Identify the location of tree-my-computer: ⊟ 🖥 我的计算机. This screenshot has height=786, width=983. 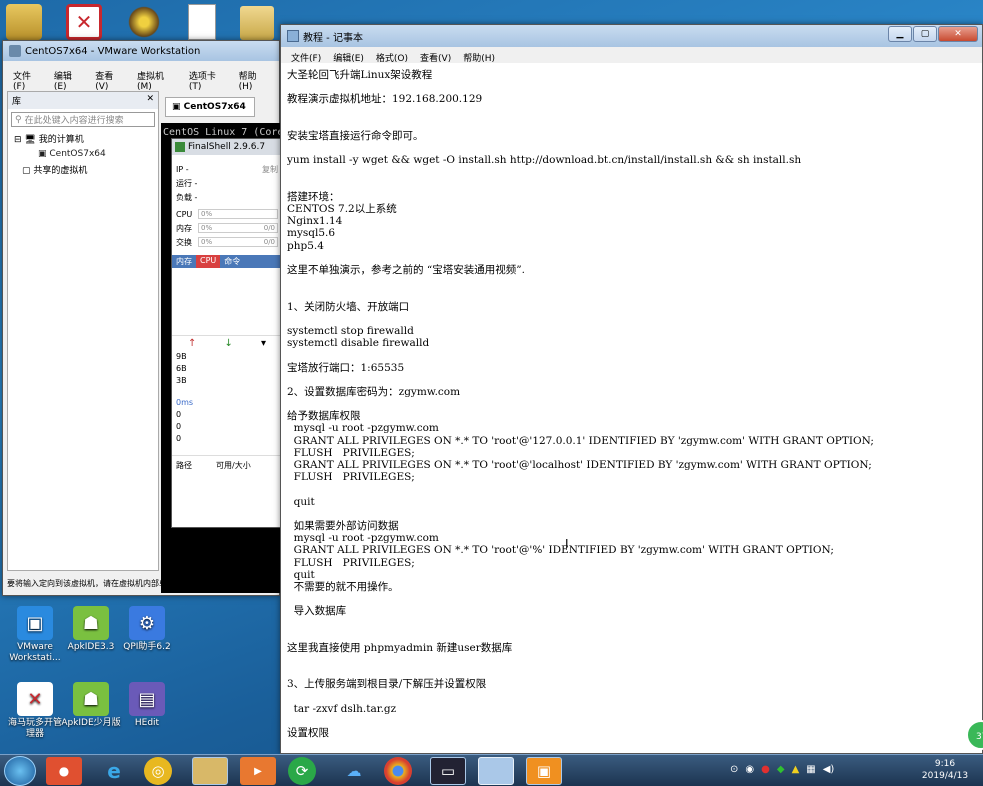
(83, 138).